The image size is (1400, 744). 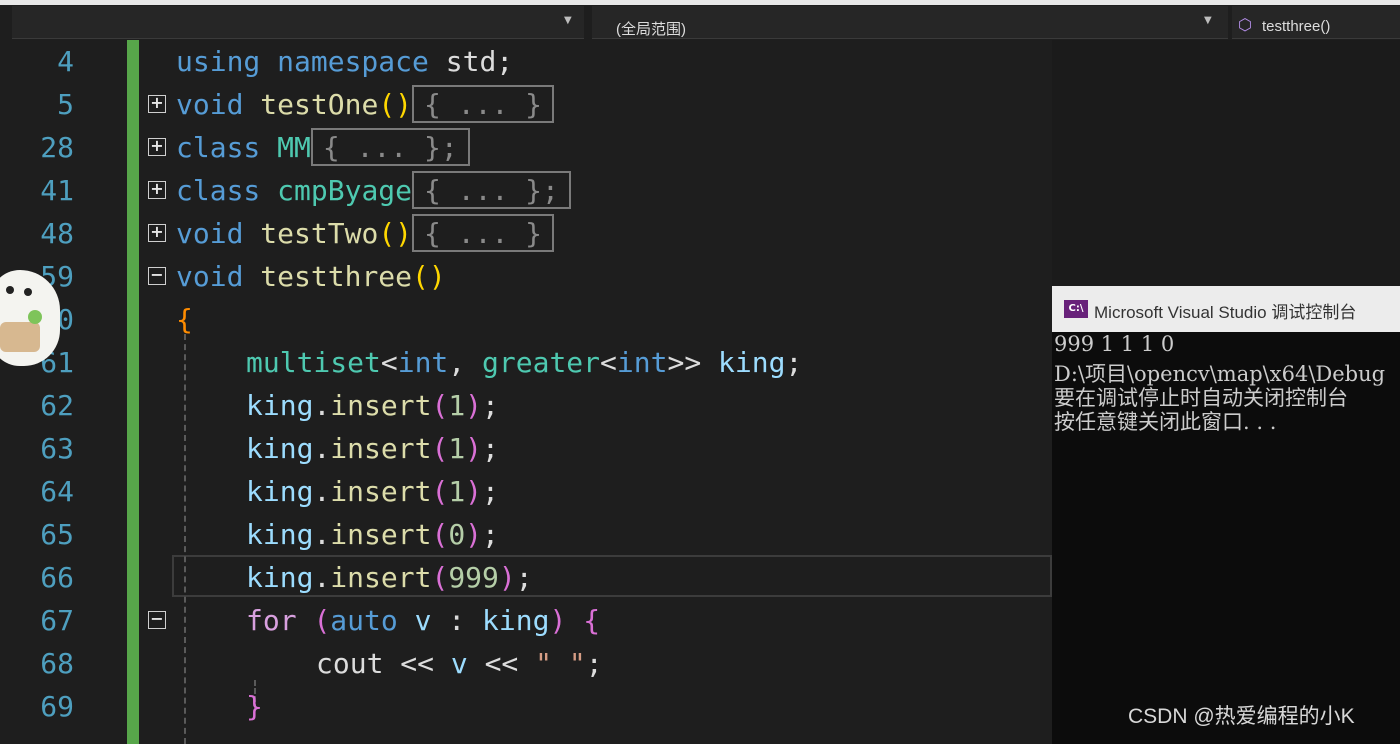 I want to click on title-strip, so click(x=700, y=2).